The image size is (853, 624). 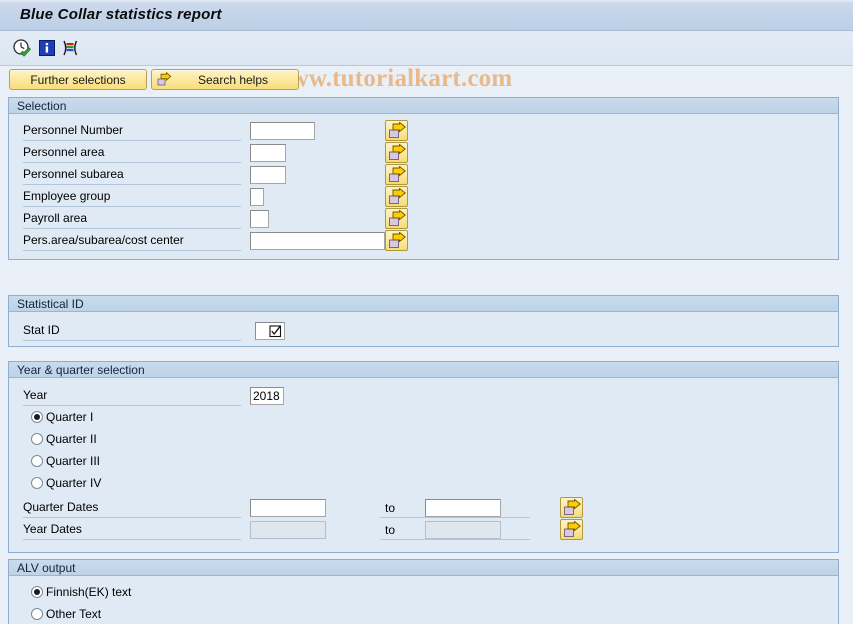 I want to click on execute-clock-icon, so click(x=22, y=48).